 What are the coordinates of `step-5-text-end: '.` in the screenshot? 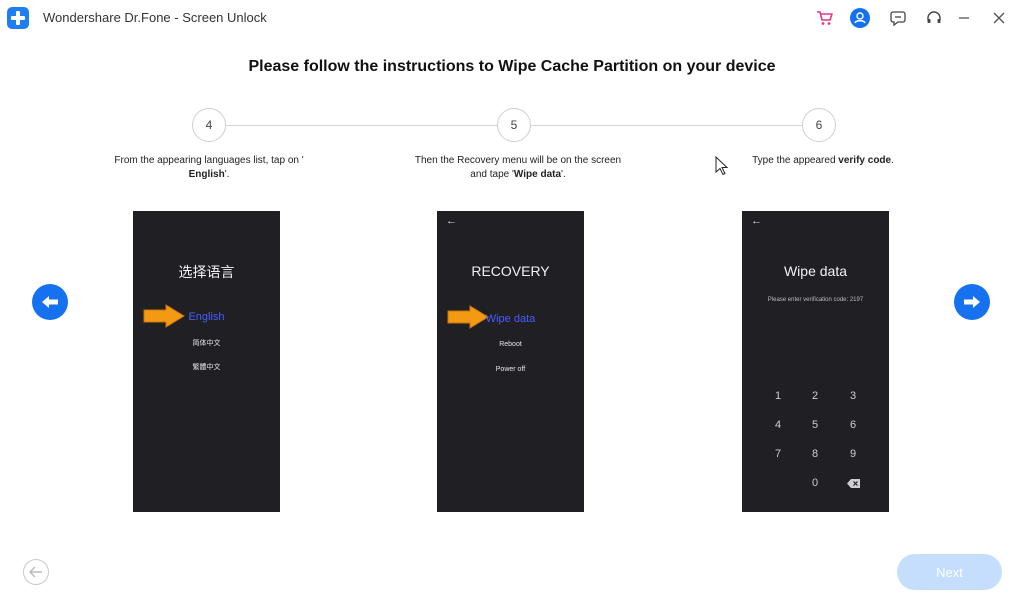 It's located at (563, 174).